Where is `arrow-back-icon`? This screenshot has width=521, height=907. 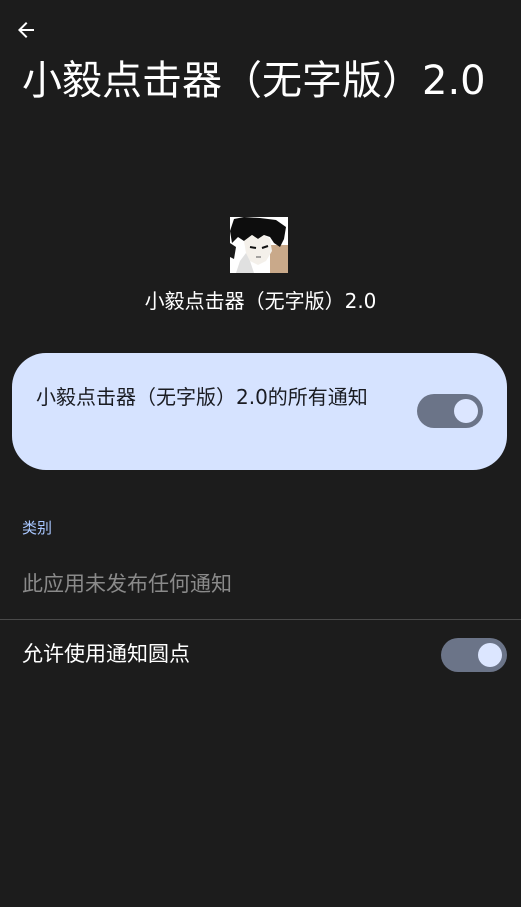
arrow-back-icon is located at coordinates (26, 30).